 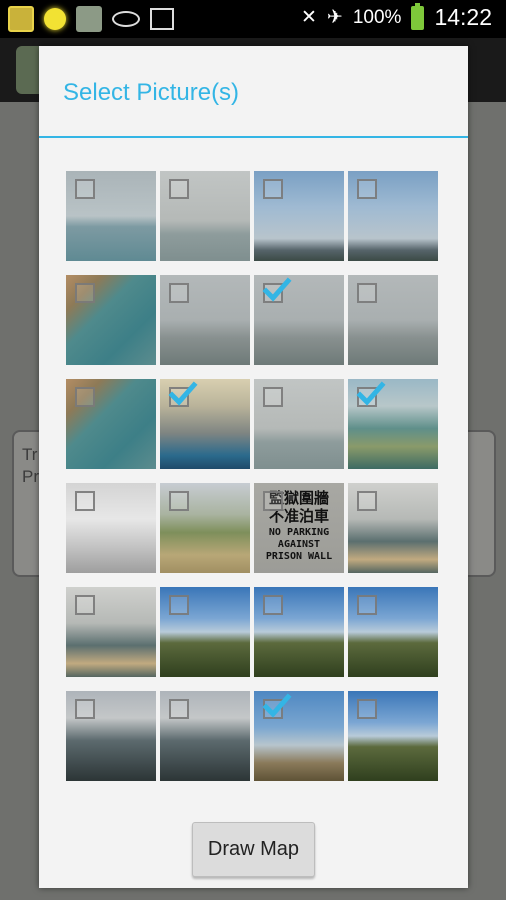 I want to click on battery-icon, so click(x=418, y=16).